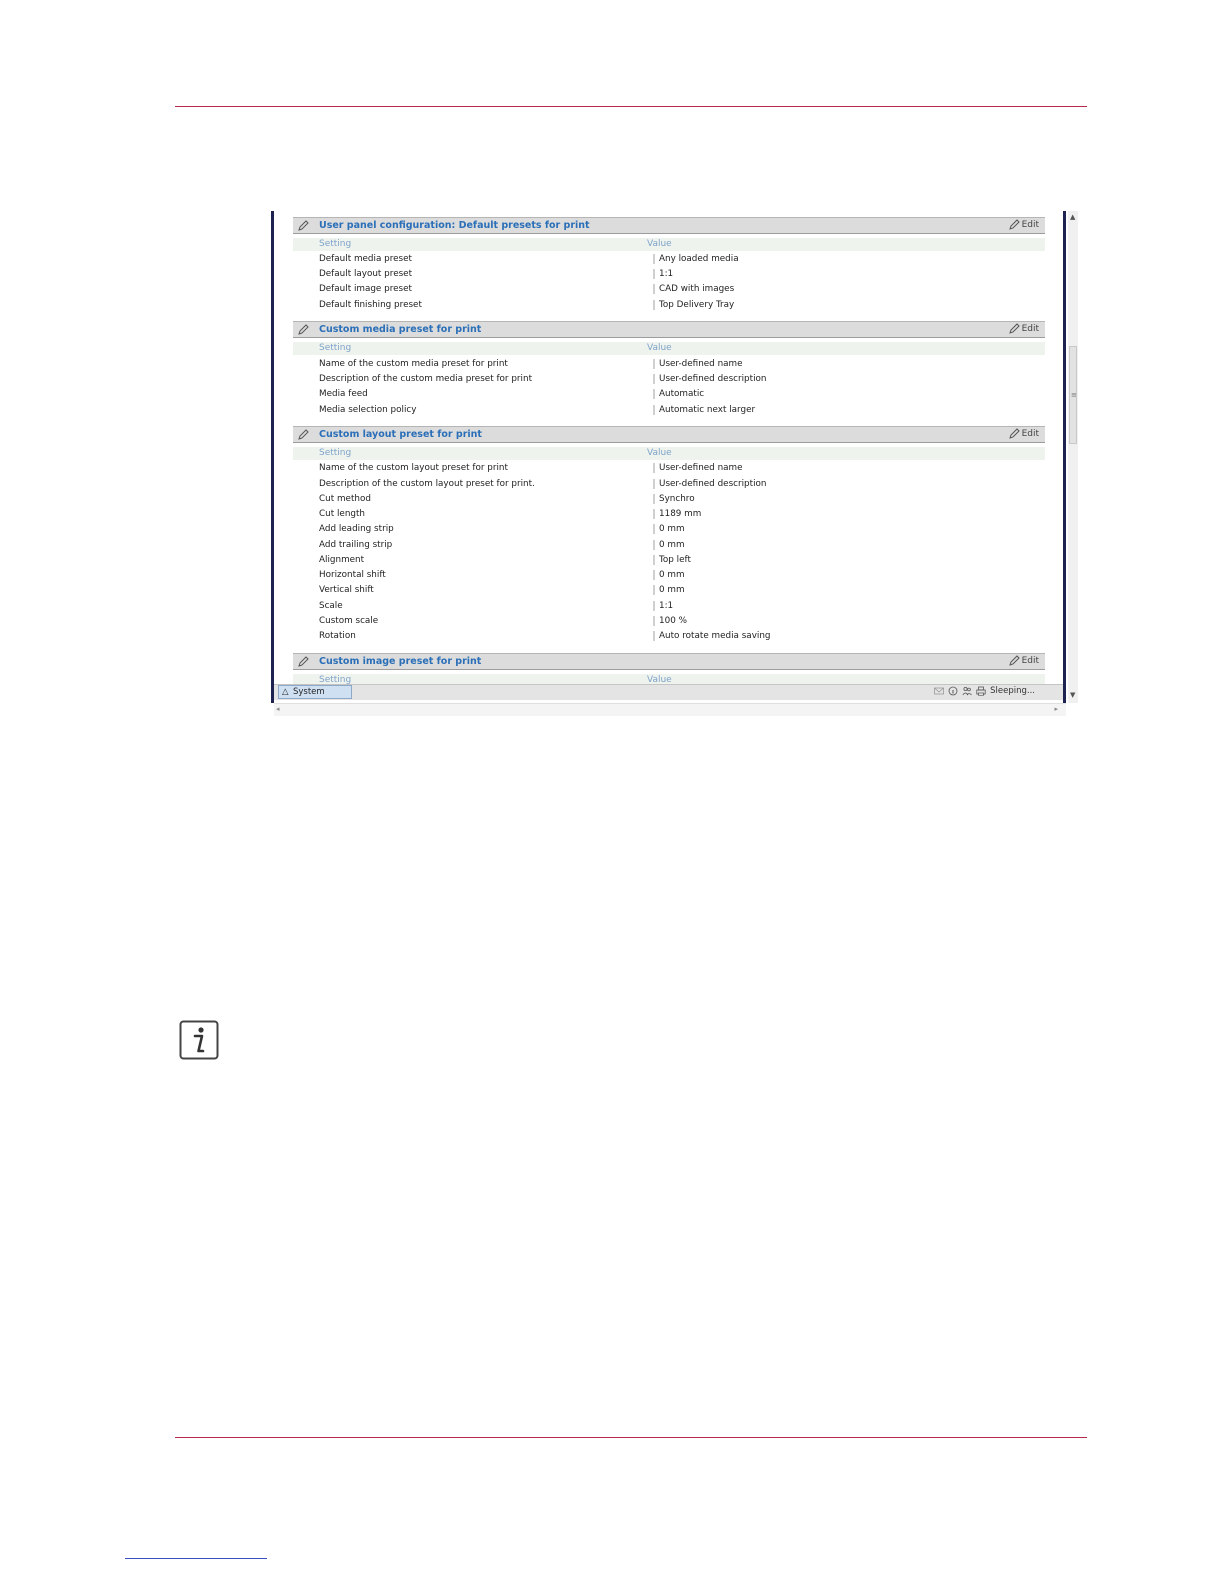  Describe the element at coordinates (670, 709) in the screenshot. I see `horizontal-scrollbar: ◂ ▸` at that location.